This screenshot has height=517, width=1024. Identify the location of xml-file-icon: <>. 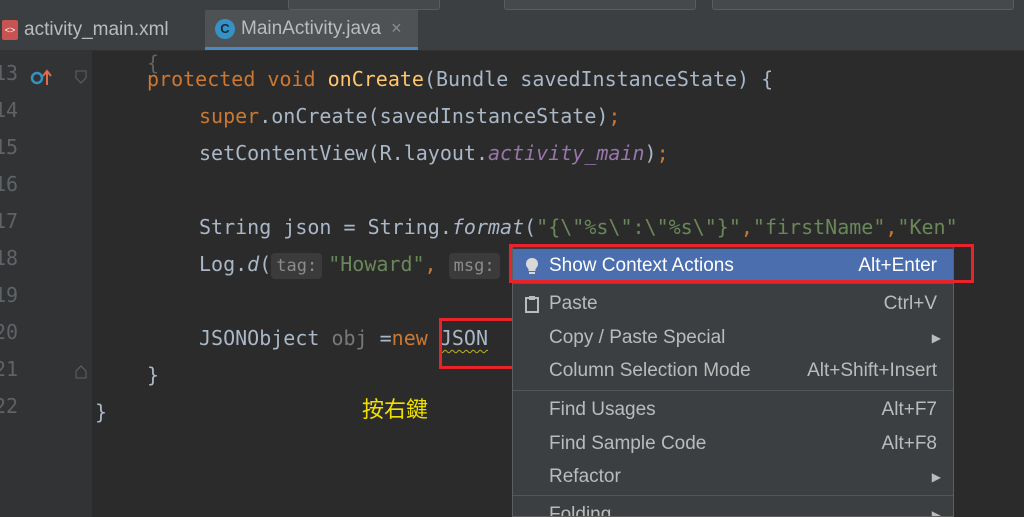
(10, 30).